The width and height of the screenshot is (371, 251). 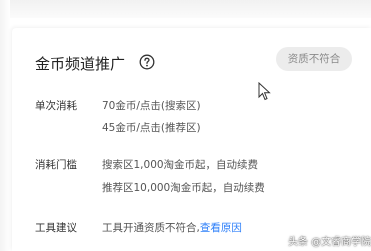 I want to click on single-cost-recommend-value: 45金币/点击(推荐区), so click(x=151, y=128).